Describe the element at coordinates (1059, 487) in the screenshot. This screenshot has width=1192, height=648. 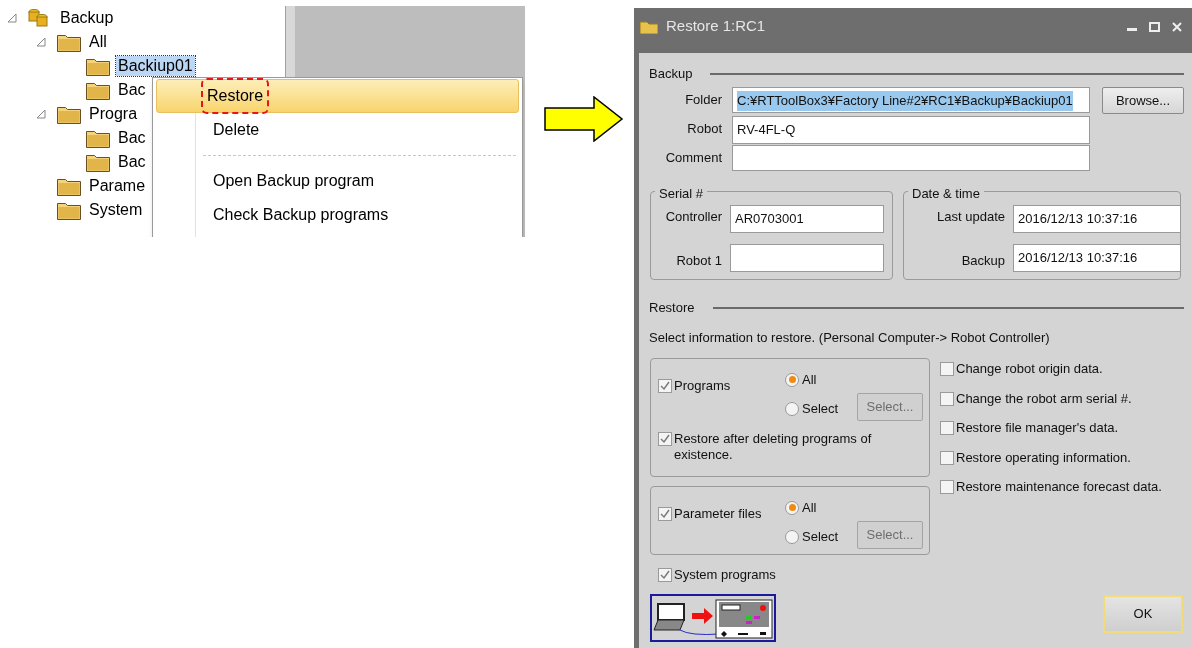
I see `checkbox-label: Restore maintenance forecast data.` at that location.